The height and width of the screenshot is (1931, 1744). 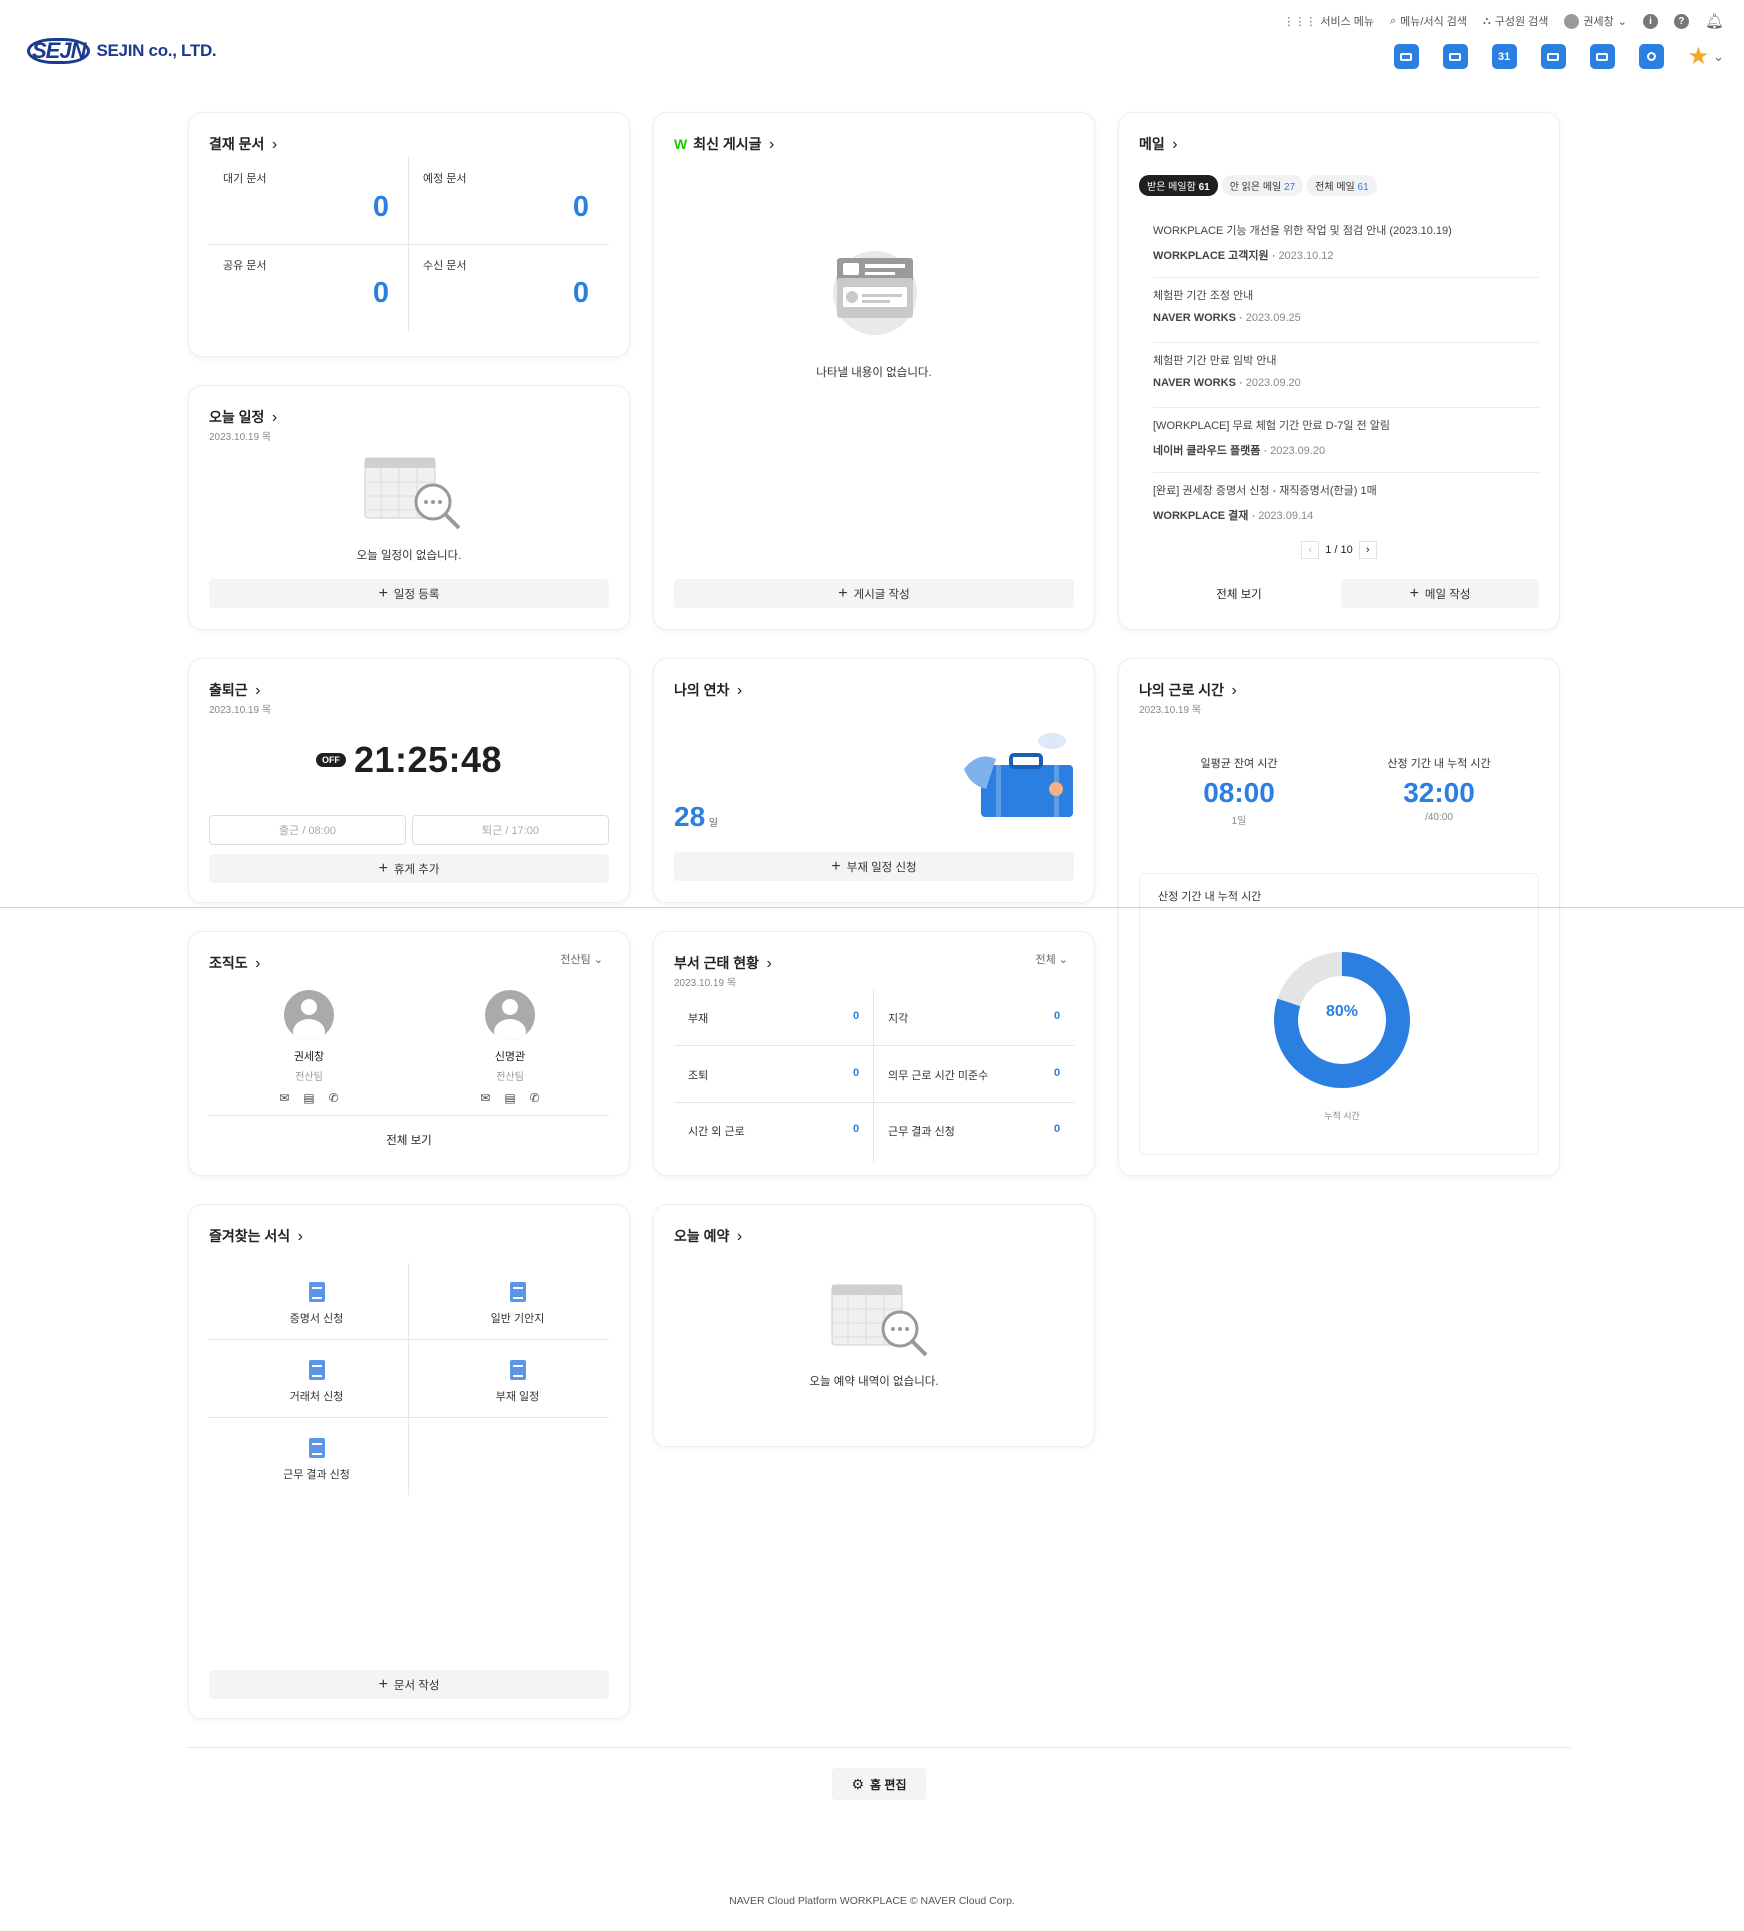 I want to click on empty-document-icon, so click(x=875, y=293).